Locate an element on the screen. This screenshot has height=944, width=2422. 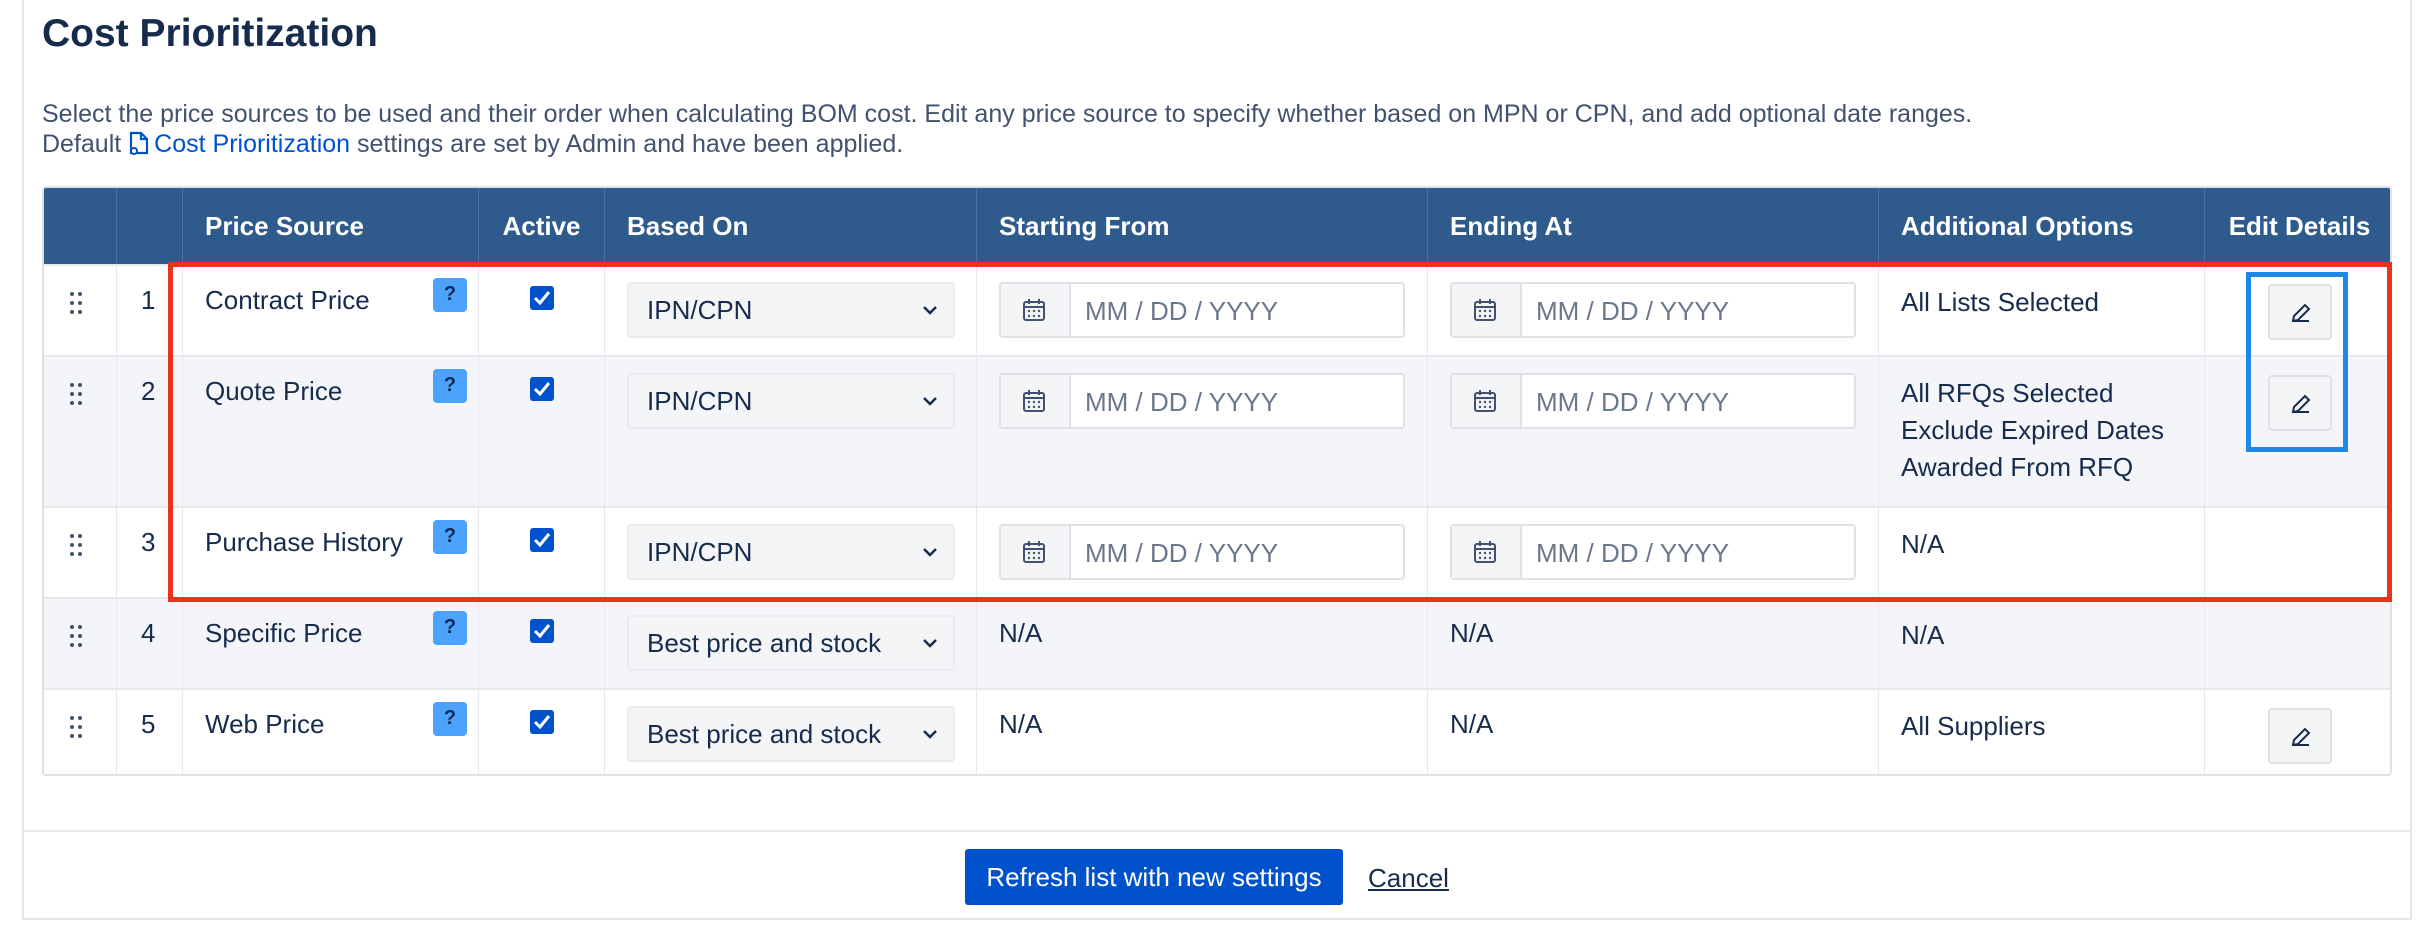
price-source-name: Specific Price is located at coordinates (284, 633).